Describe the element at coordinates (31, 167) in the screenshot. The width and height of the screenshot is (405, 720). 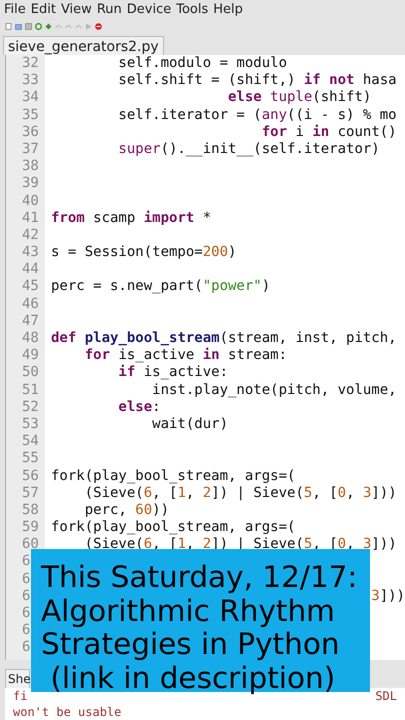
I see `line-number: 38` at that location.